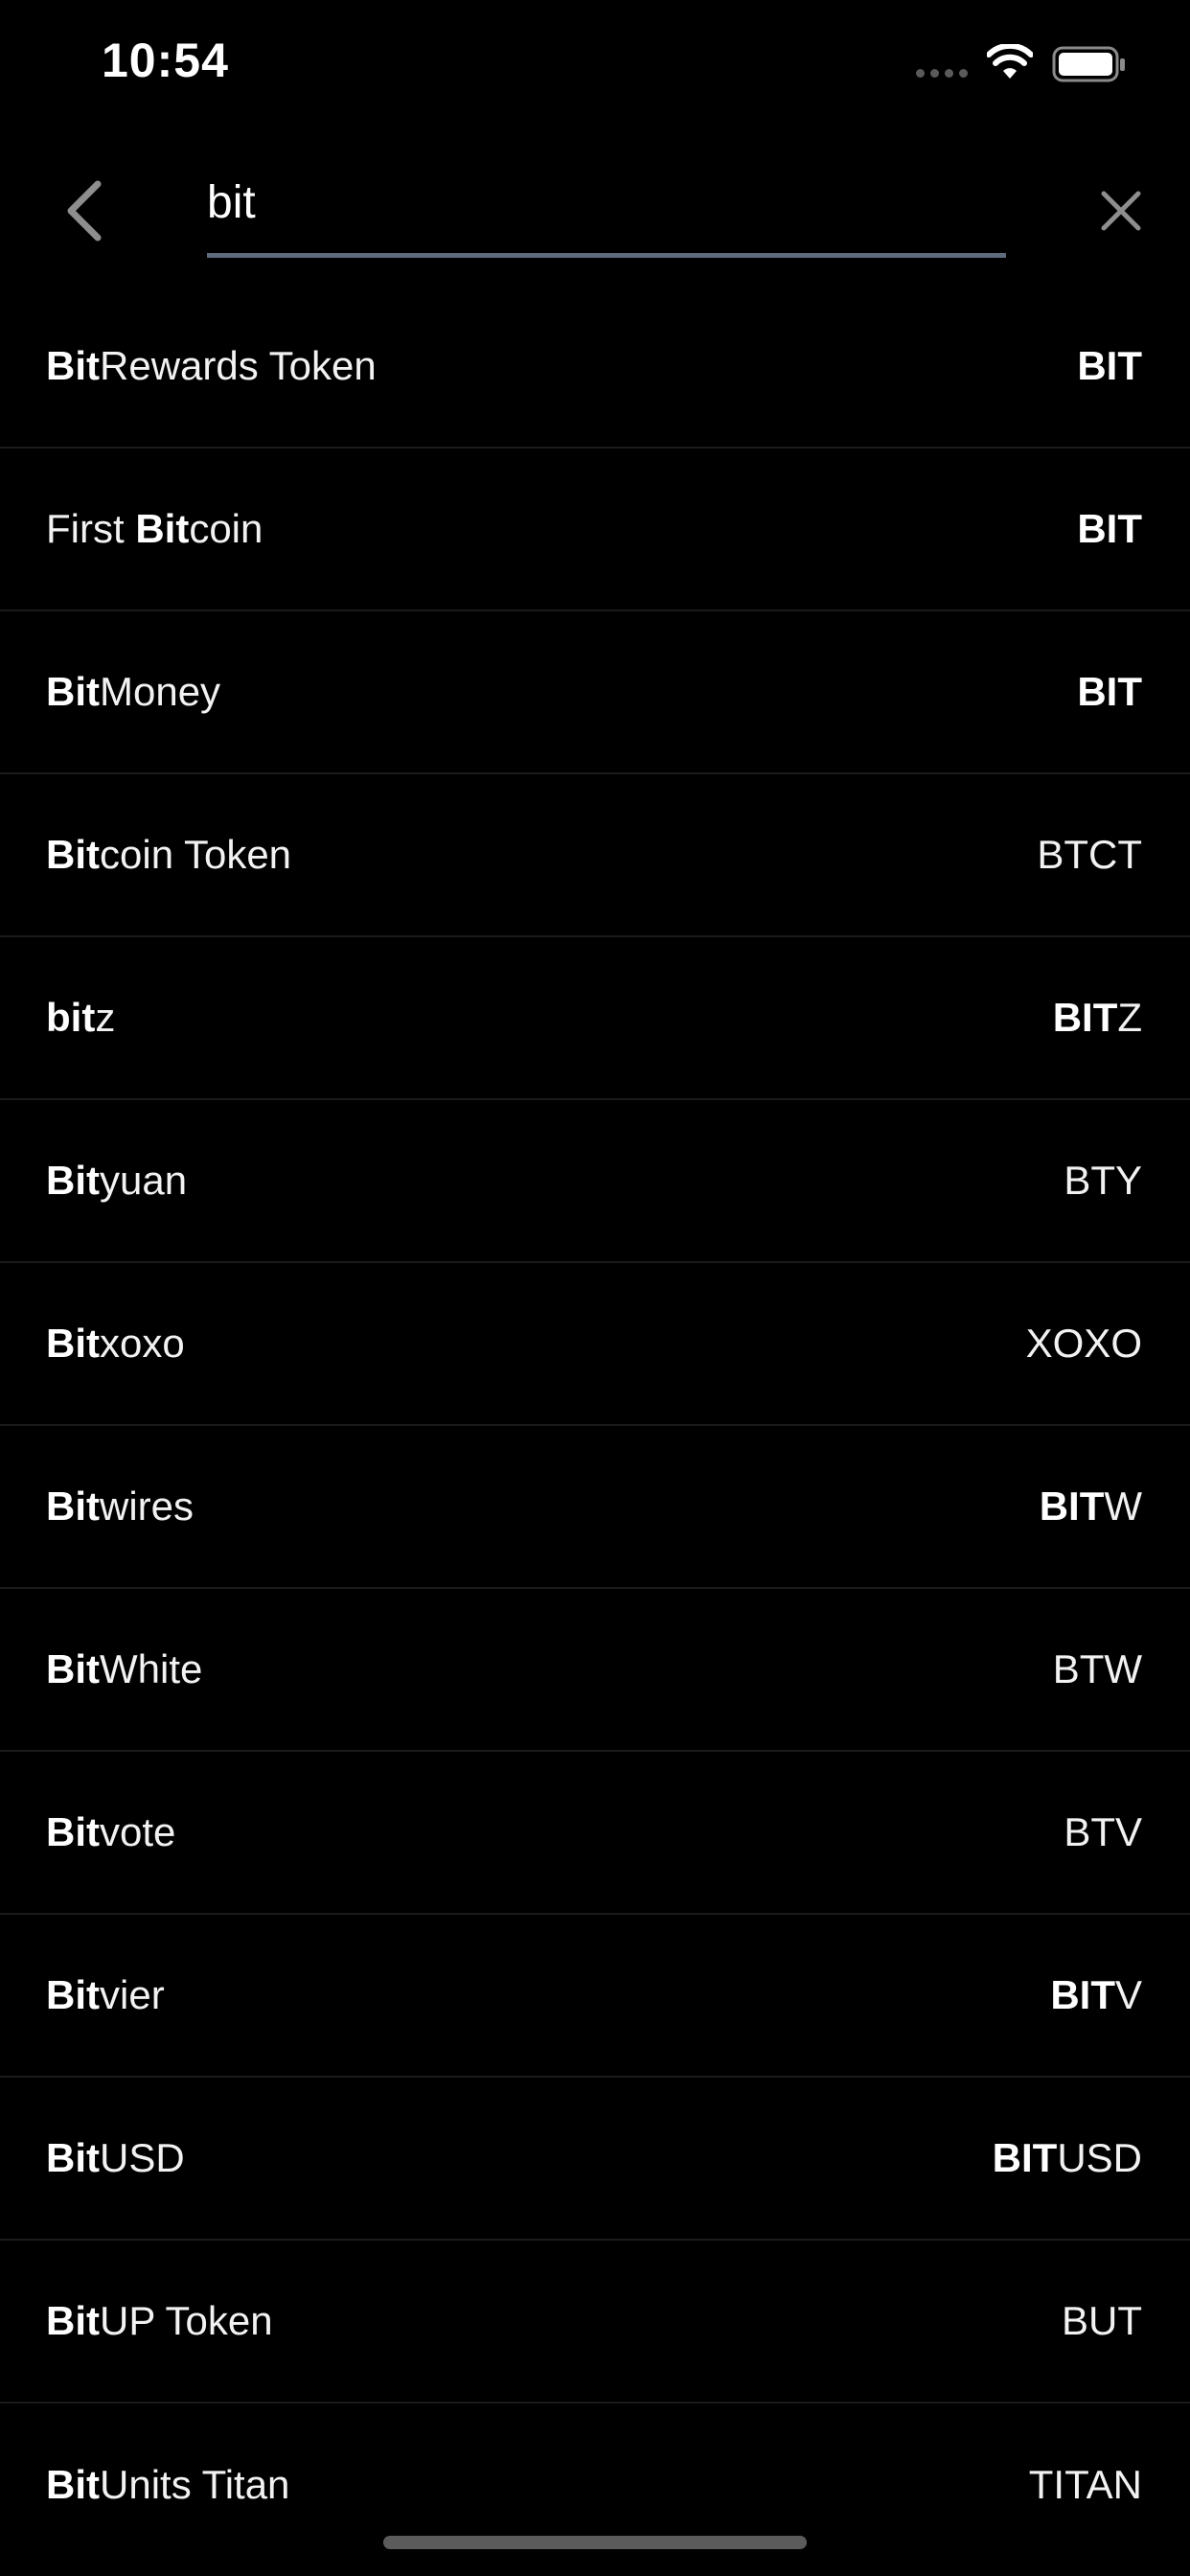 The image size is (1190, 2576). I want to click on chevron-left-icon, so click(85, 211).